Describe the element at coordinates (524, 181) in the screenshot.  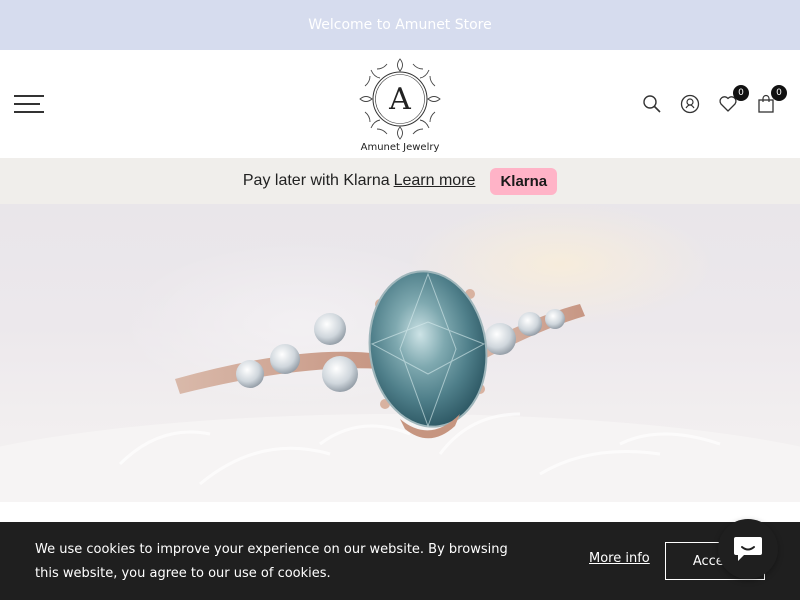
I see `klarna-badge: Klarna` at that location.